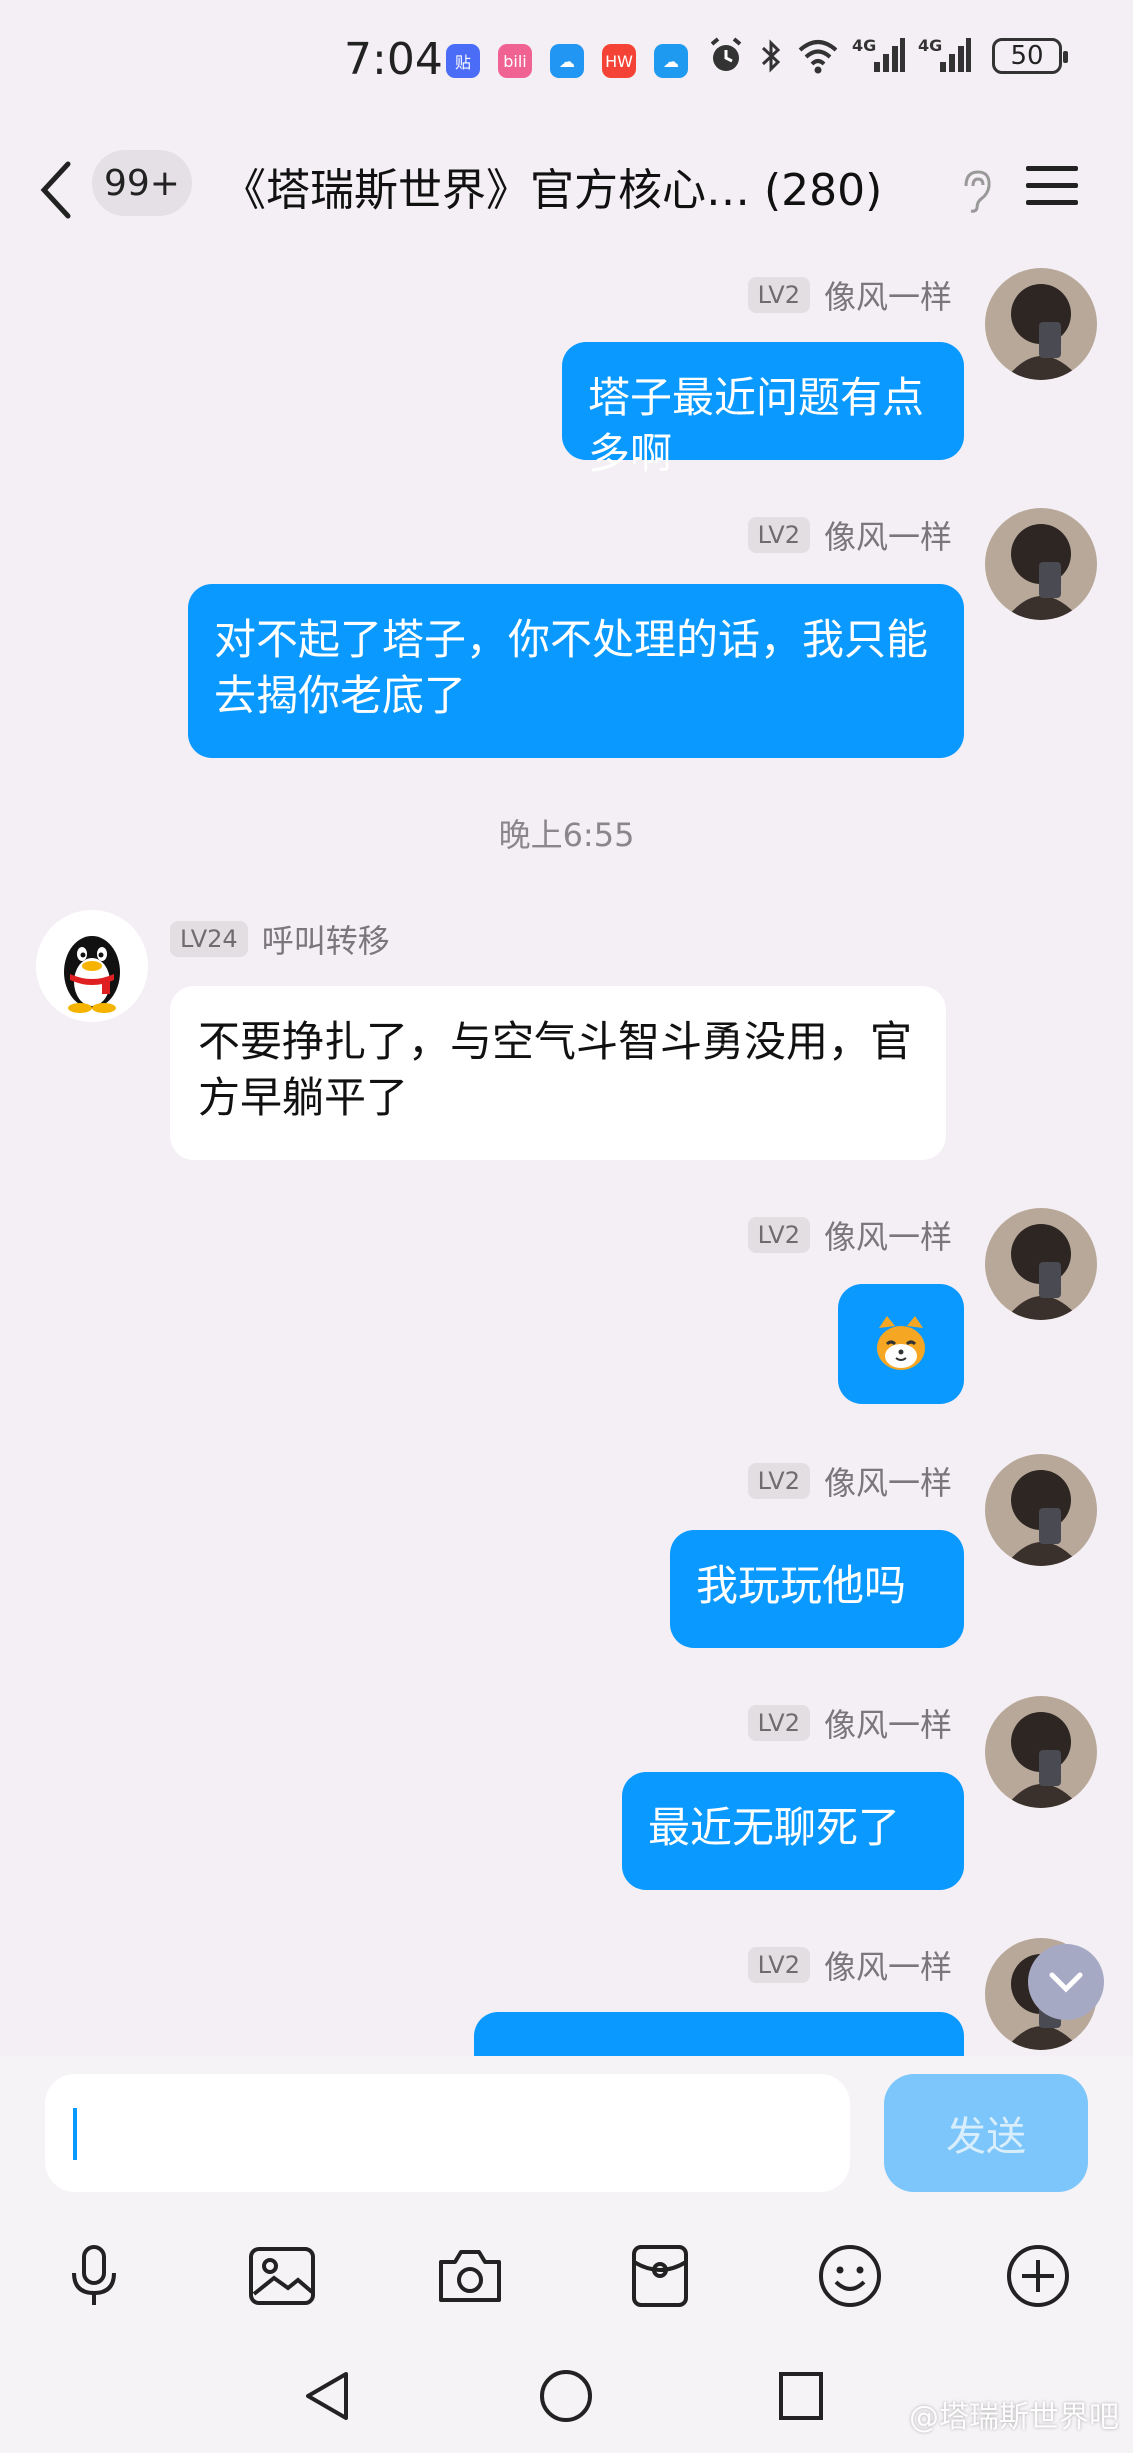 This screenshot has width=1133, height=2453. Describe the element at coordinates (142, 183) in the screenshot. I see `unread-count-badge: 99+` at that location.